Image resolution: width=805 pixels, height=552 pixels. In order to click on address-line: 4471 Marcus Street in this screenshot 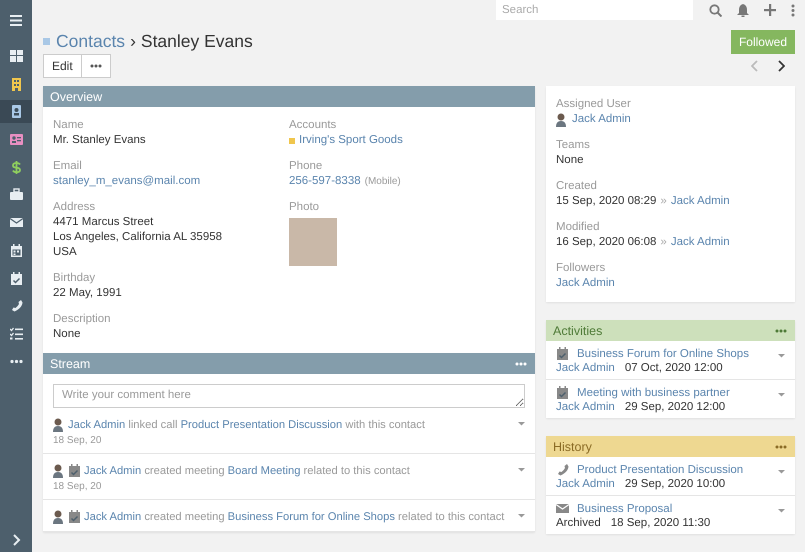, I will do `click(103, 222)`.